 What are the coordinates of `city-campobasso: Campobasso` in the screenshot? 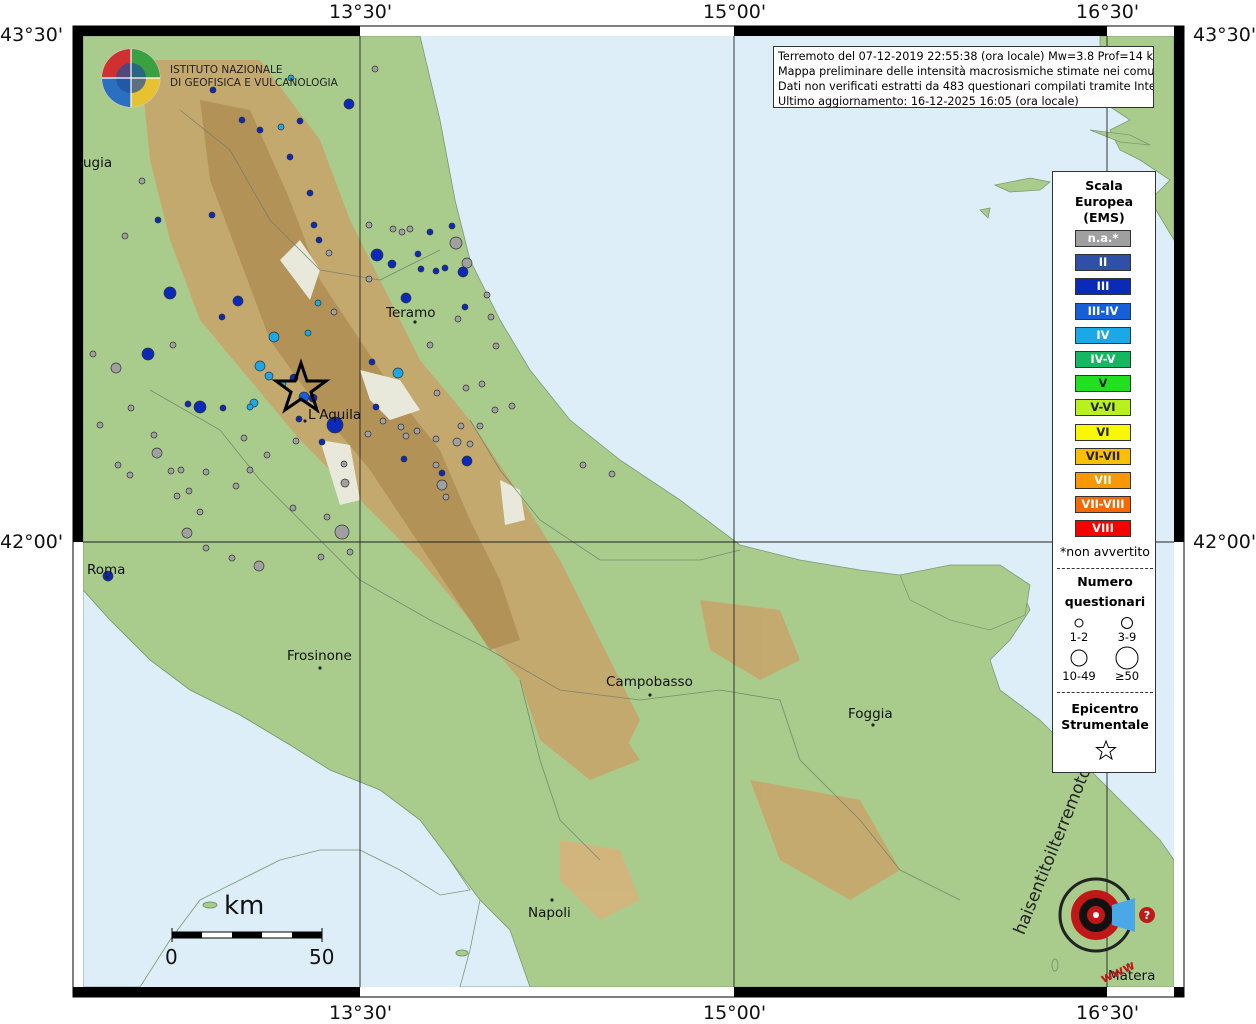 It's located at (649, 682).